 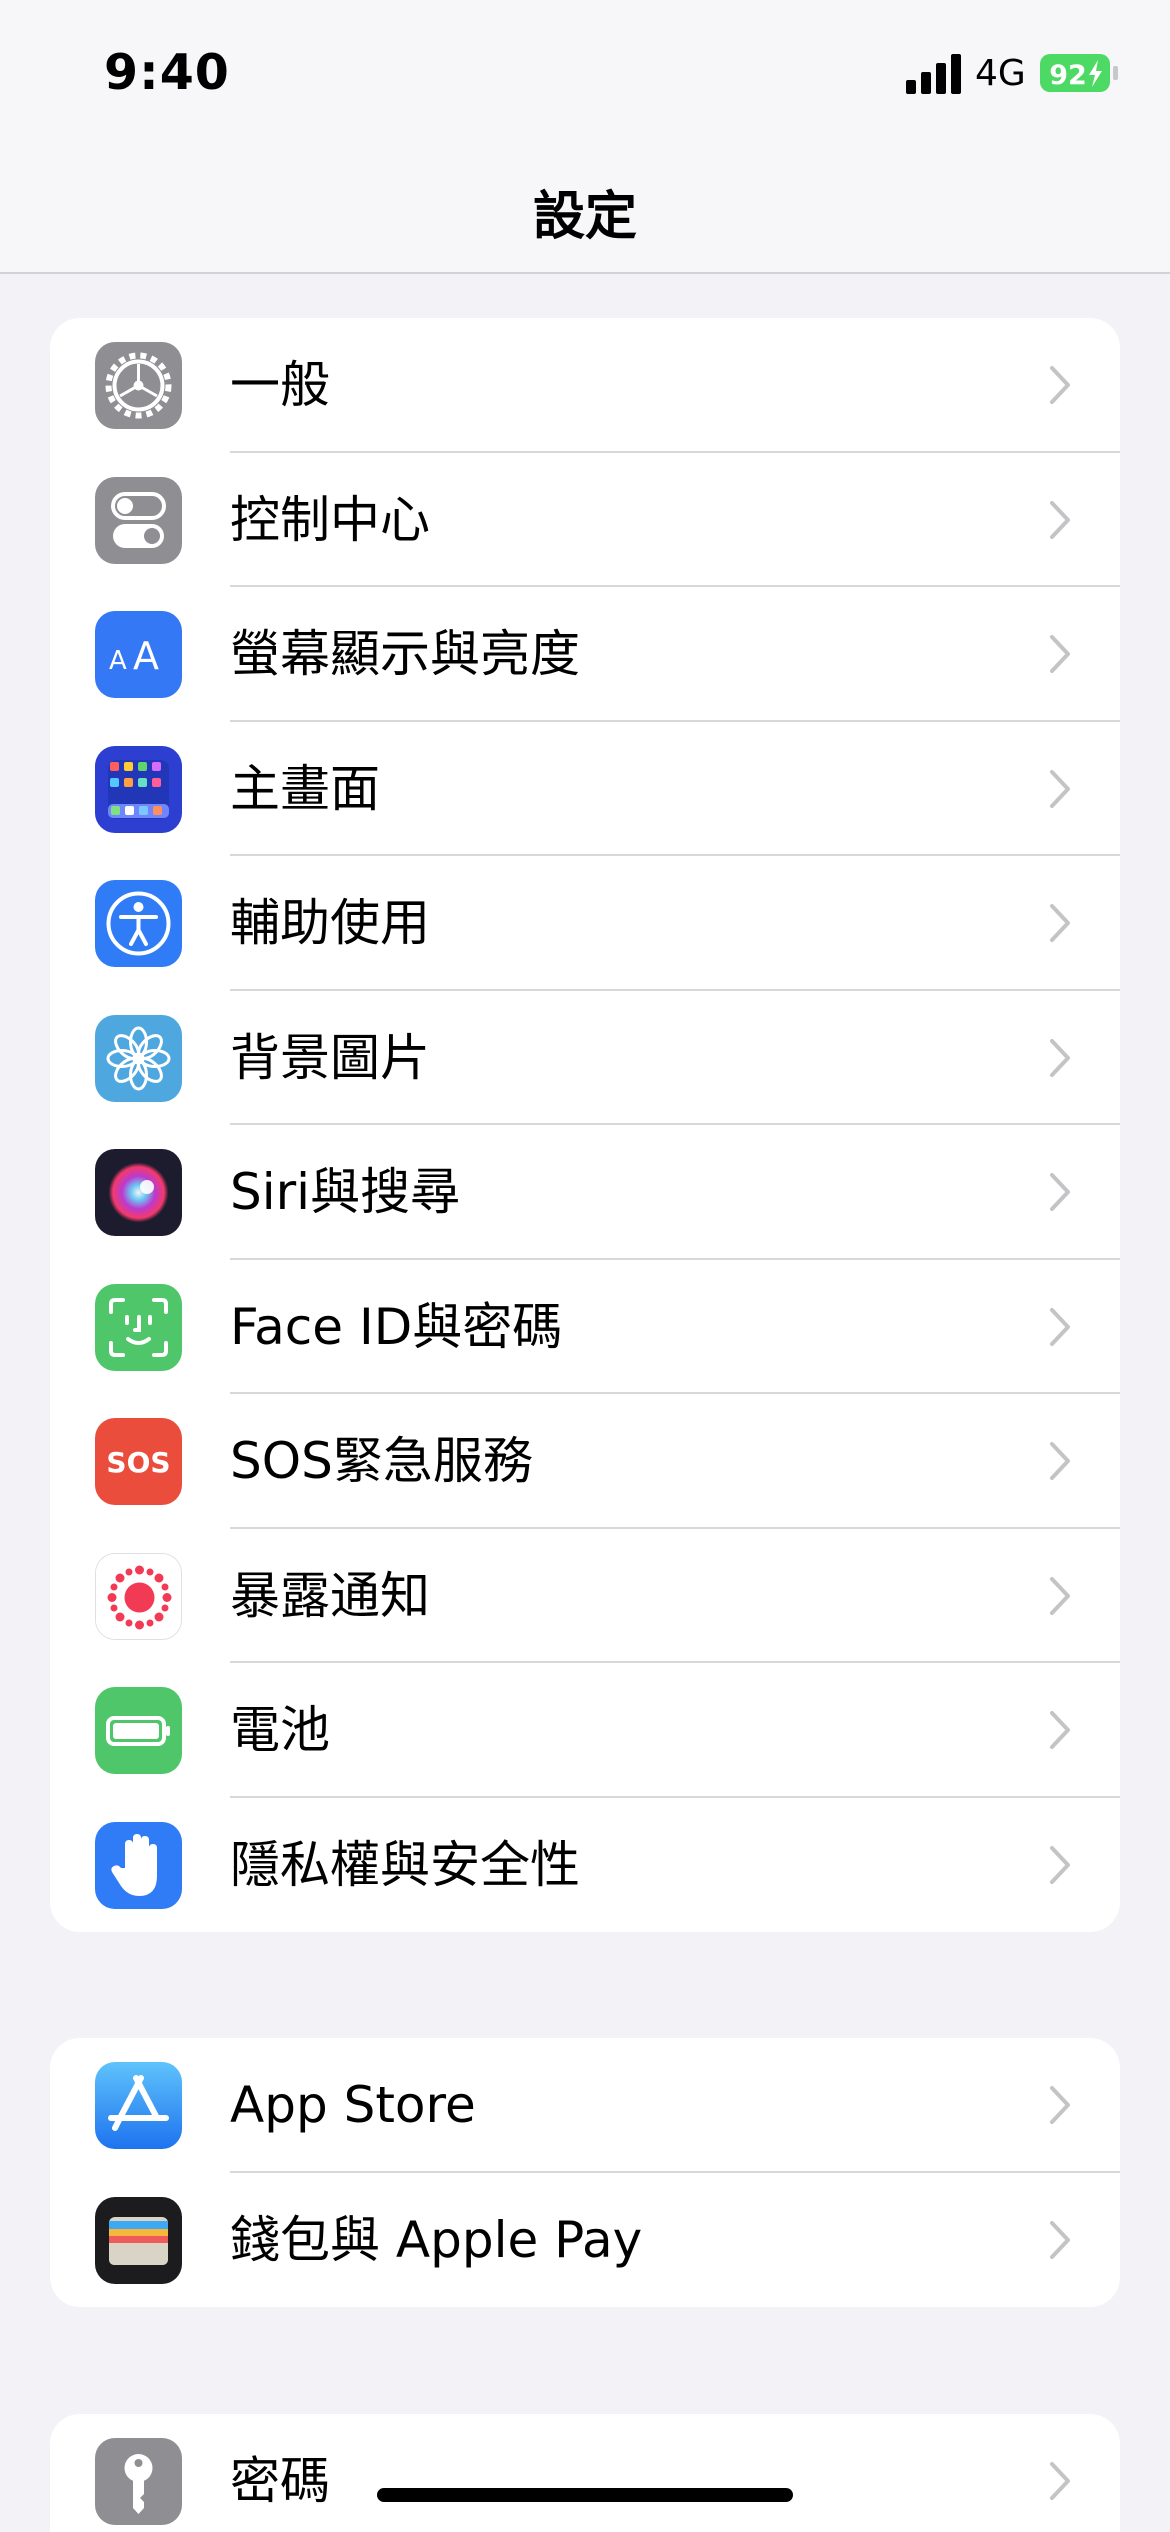 I want to click on settings-group-2: App Store 錢包與 Apple Pay, so click(x=585, y=2172).